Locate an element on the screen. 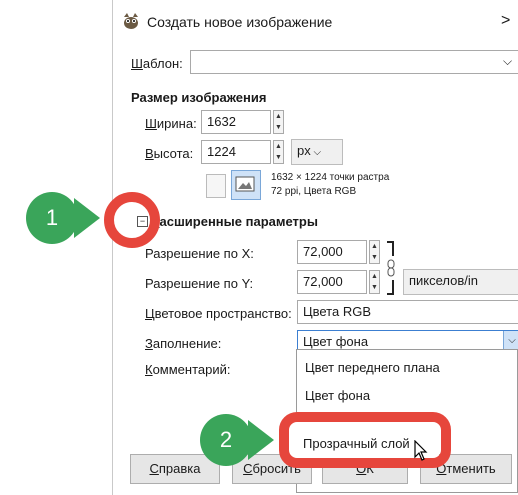 Image resolution: width=518 pixels, height=495 pixels. size-info-line2: 72 ppi, Цвета RGB is located at coordinates (314, 191).